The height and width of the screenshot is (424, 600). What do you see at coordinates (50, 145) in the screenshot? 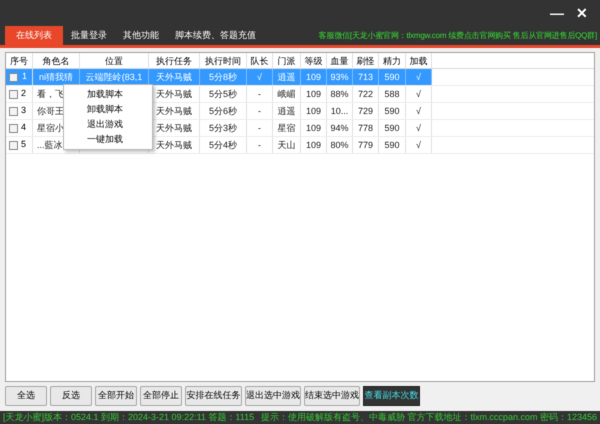
I see `table-cell: ...藍冰` at bounding box center [50, 145].